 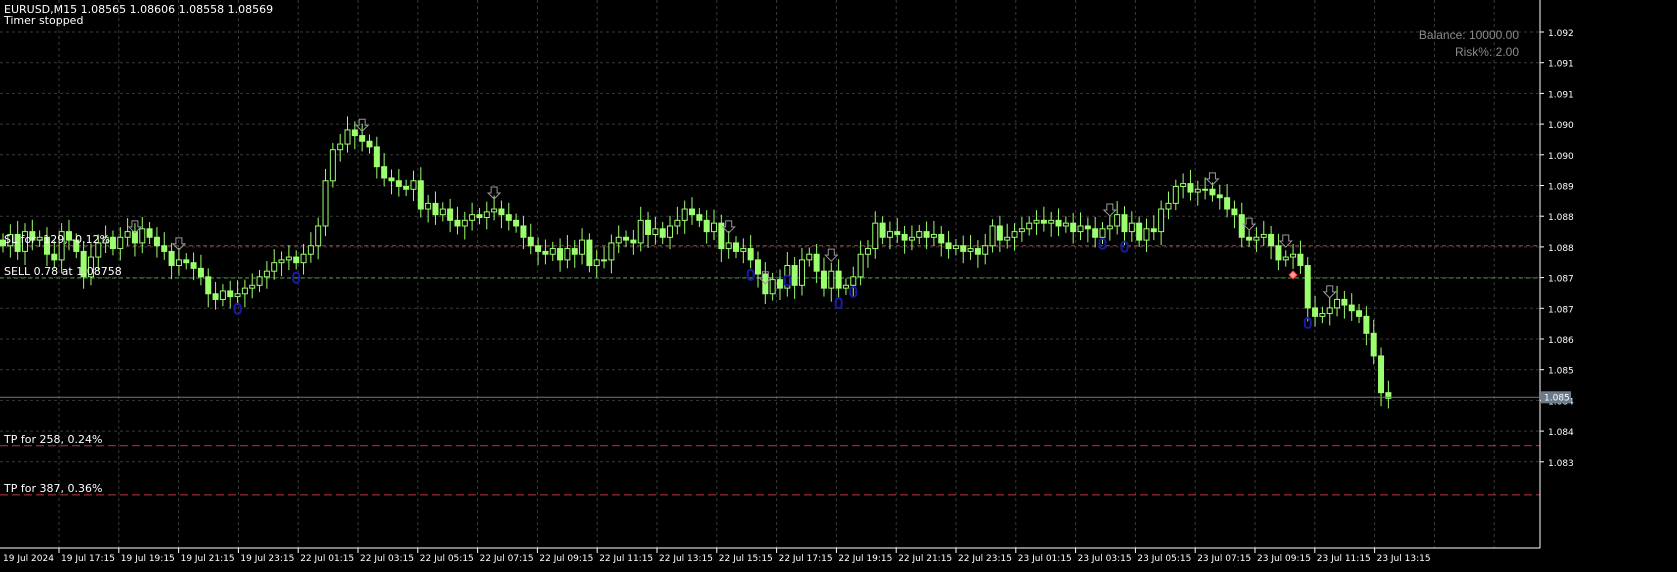 What do you see at coordinates (44, 20) in the screenshot?
I see `timer-status: Timer stopped` at bounding box center [44, 20].